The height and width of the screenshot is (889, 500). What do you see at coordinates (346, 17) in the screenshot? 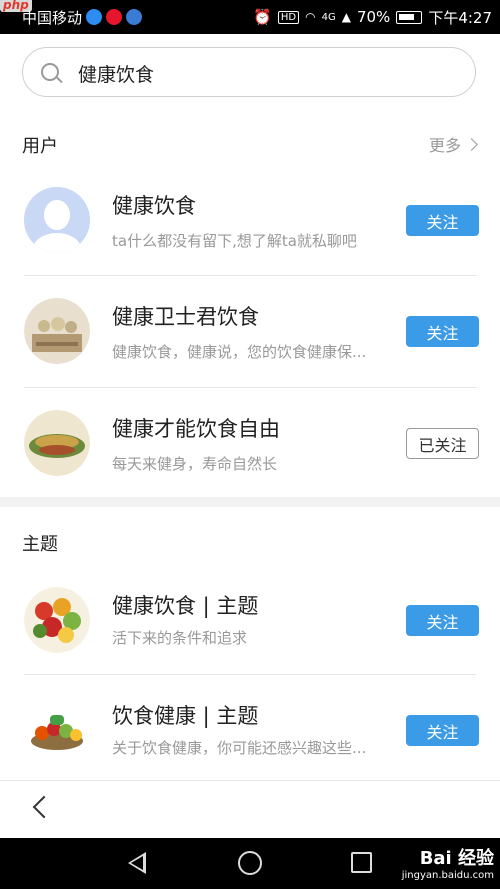
I see `signal-icon: ▲` at bounding box center [346, 17].